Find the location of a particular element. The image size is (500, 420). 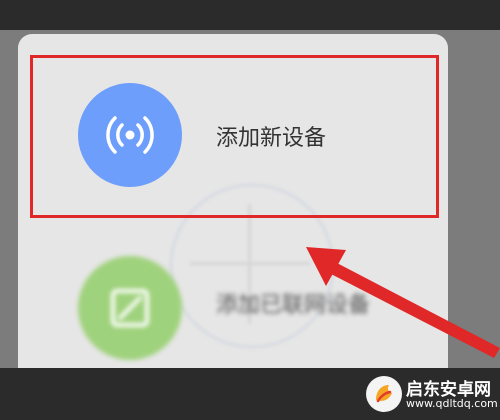

watermark-site-url: www.qdltdq.com is located at coordinates (452, 403).